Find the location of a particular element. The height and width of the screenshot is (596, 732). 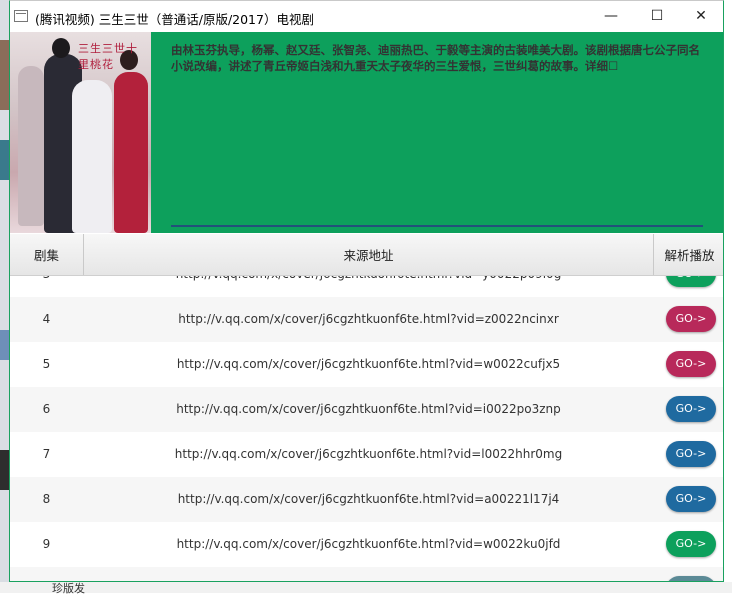

column-header-episode: 剧集 is located at coordinates (47, 254).